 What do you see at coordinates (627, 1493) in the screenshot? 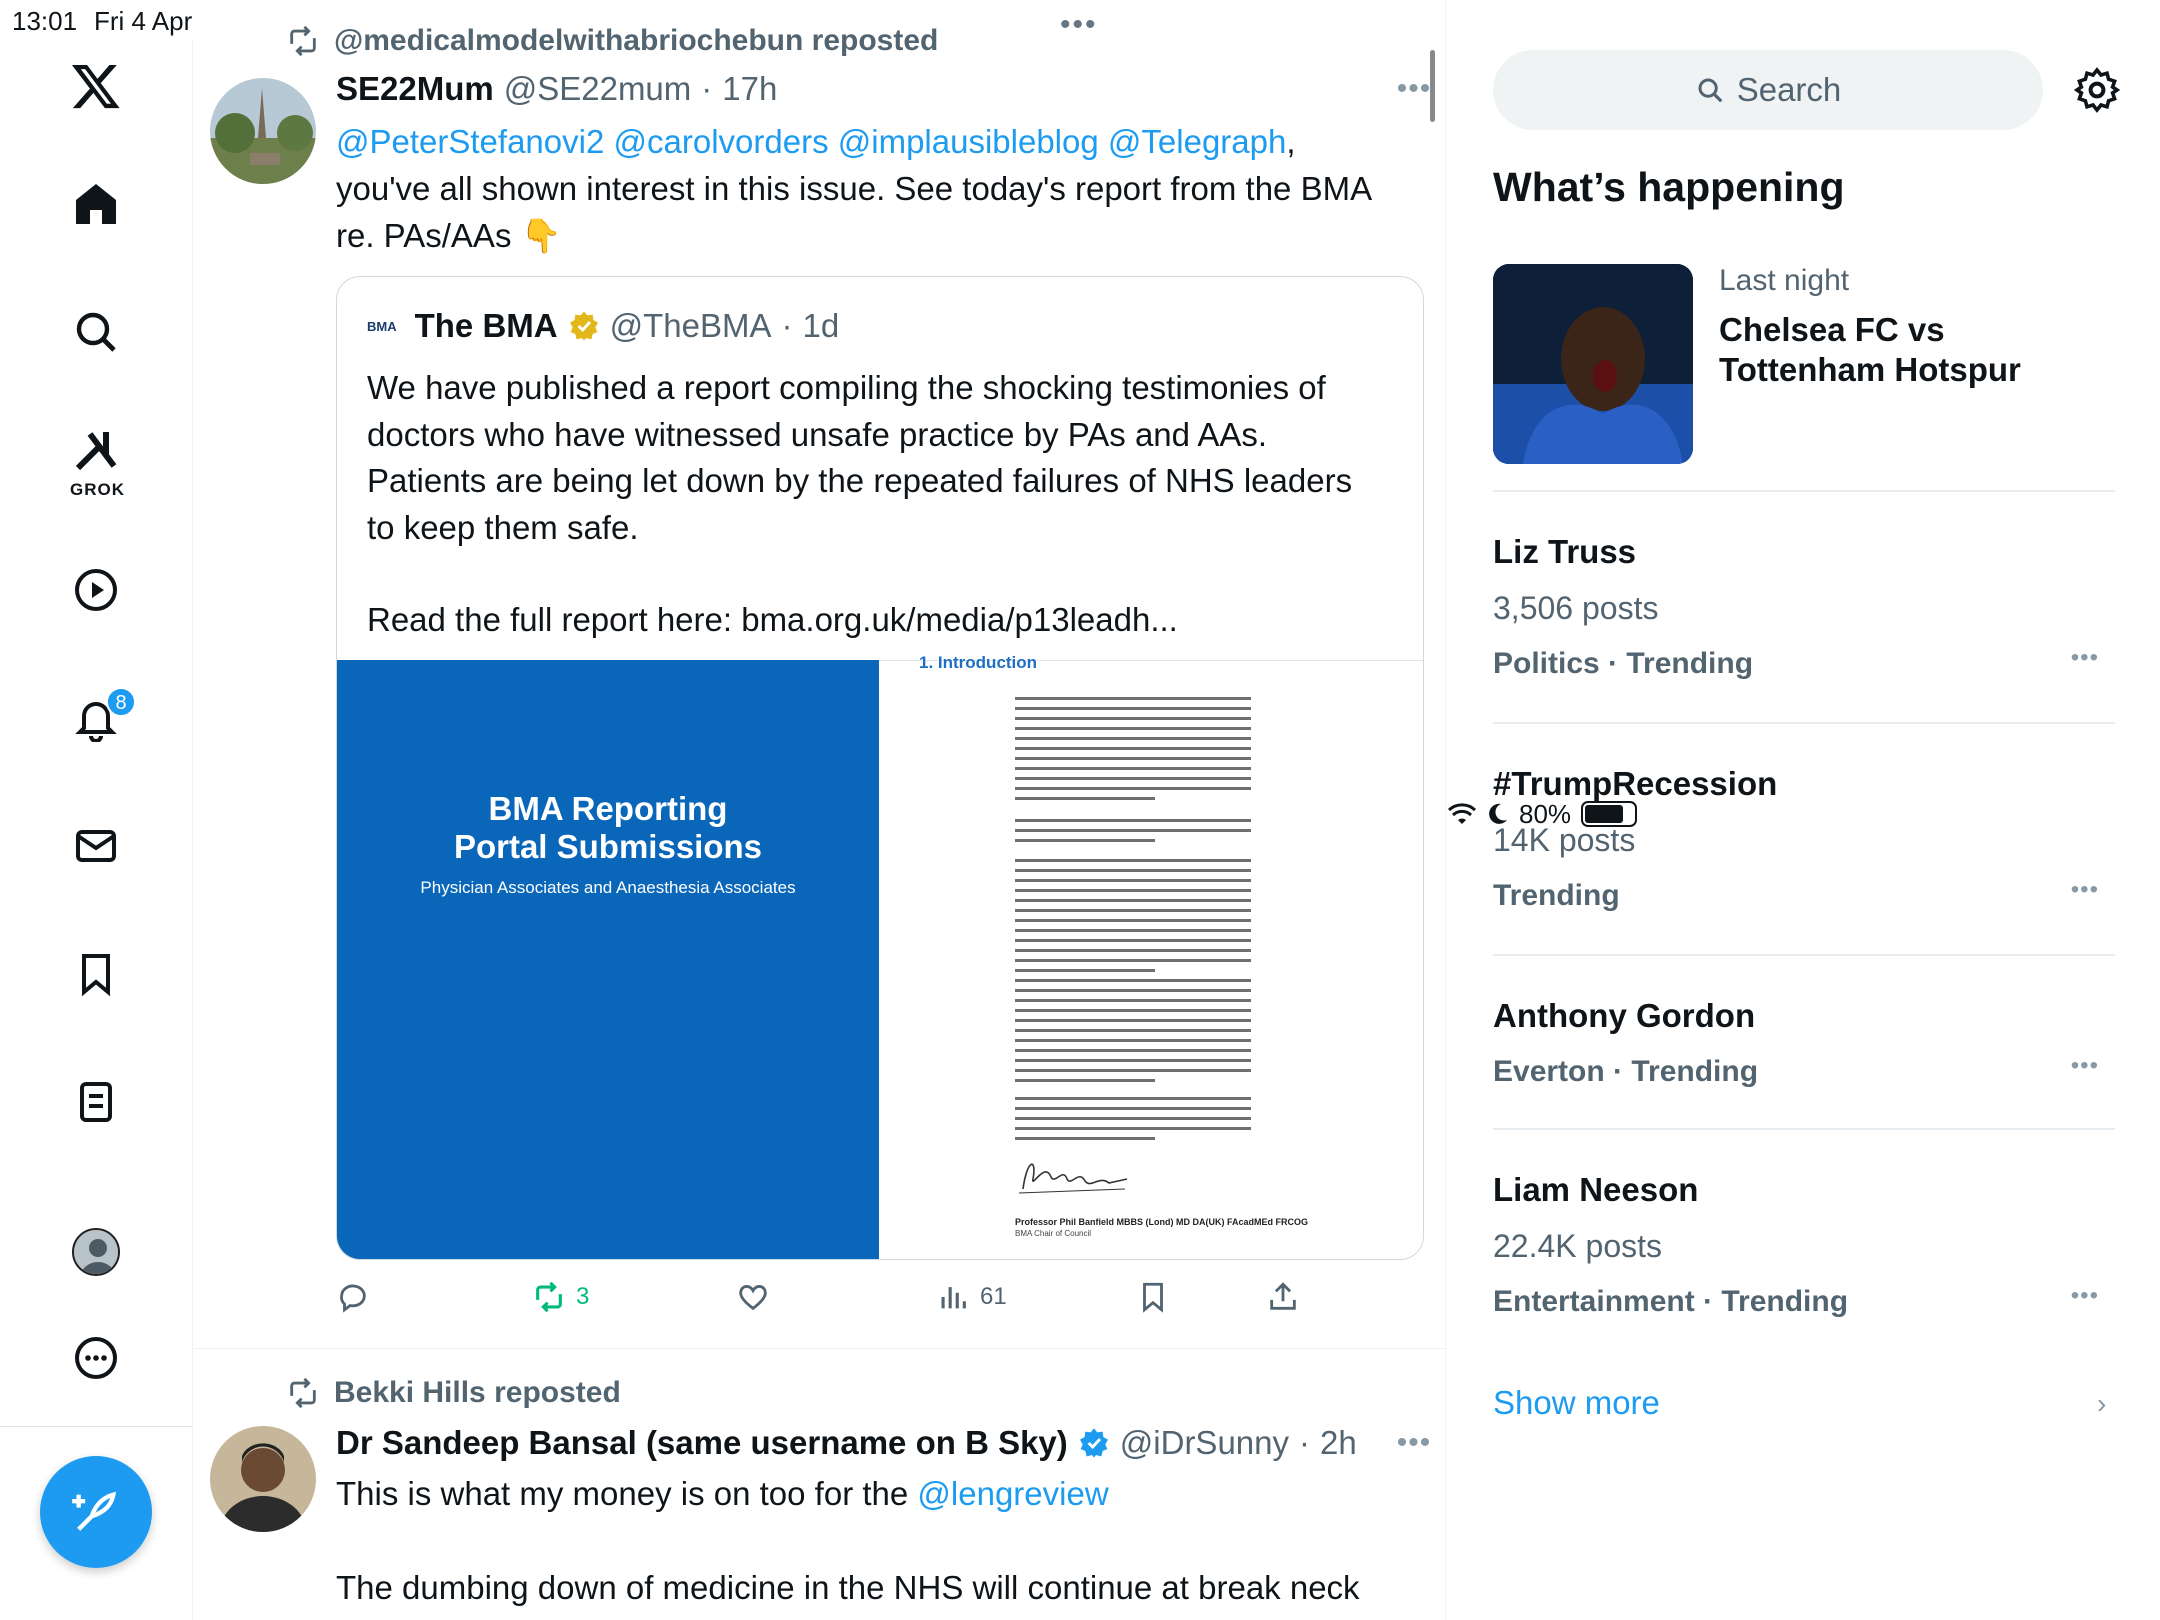
I see `tweet-text-line: This is what my money is on too for the` at bounding box center [627, 1493].